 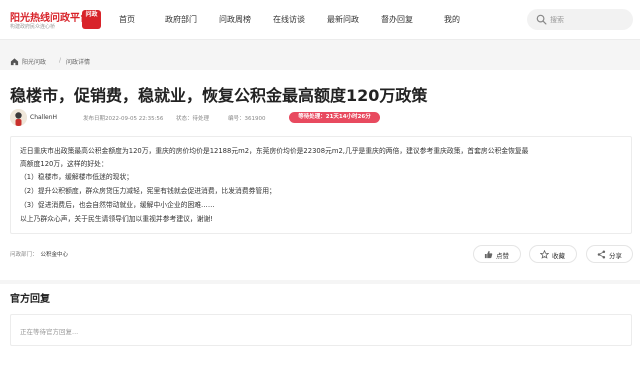 I want to click on author-name: ChallenH, so click(x=43, y=117).